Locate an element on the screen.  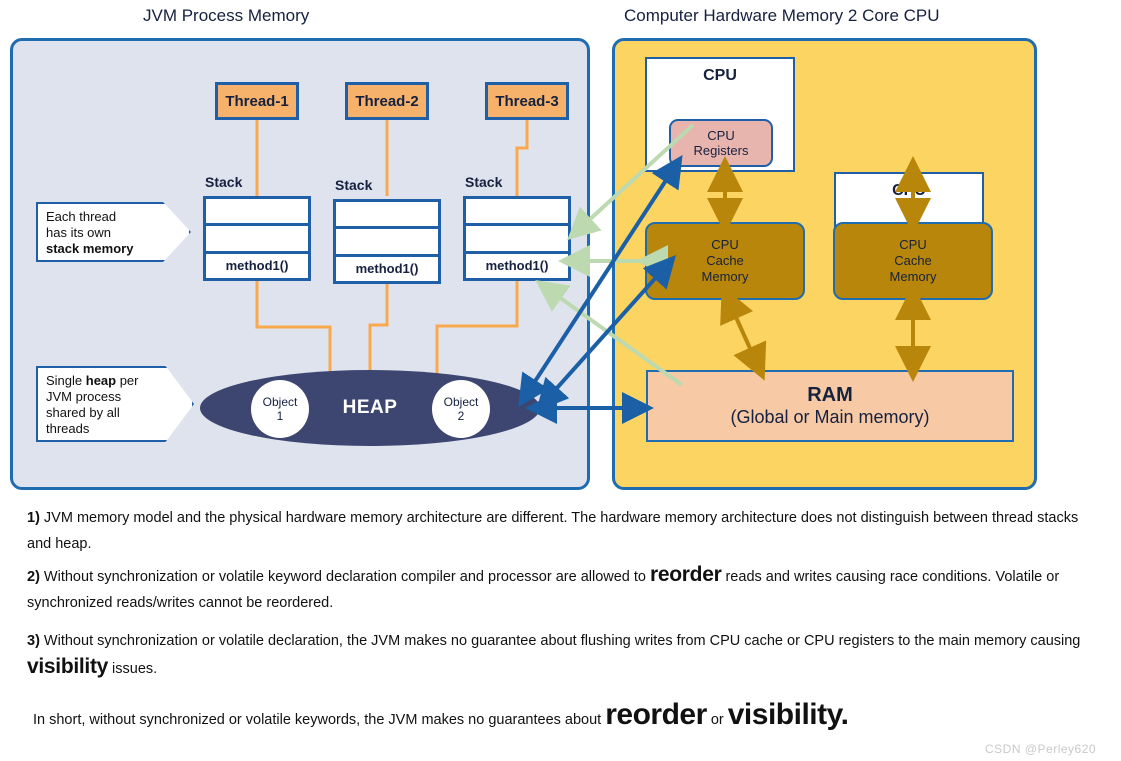
cpu-cache-memory-1: CPU Cache Memory is located at coordinates (725, 261).